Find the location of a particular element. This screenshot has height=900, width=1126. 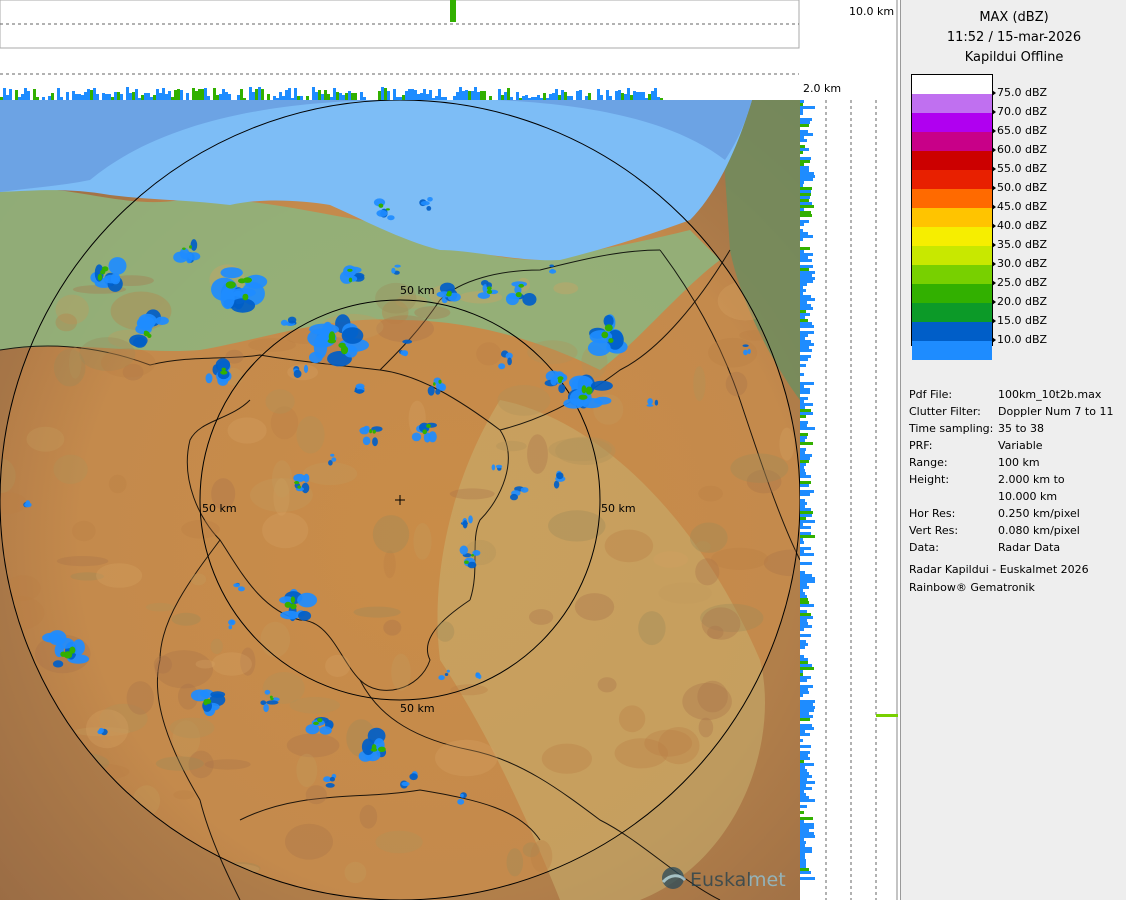

top-projection-svg is located at coordinates (400, 50).